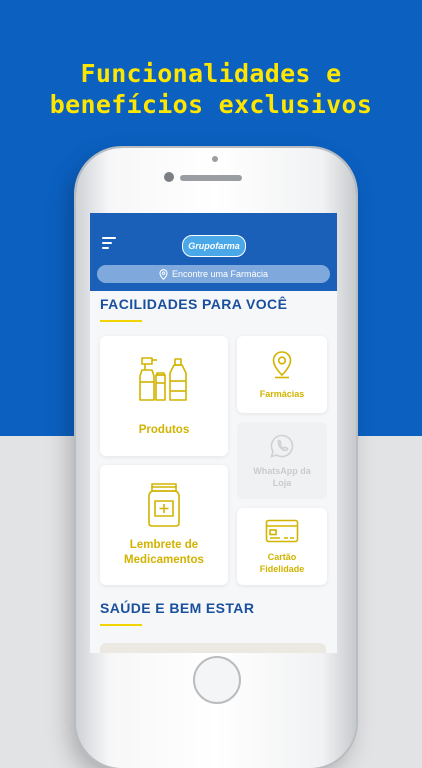 The height and width of the screenshot is (768, 422). What do you see at coordinates (164, 505) in the screenshot?
I see `medicine-jar-icon` at bounding box center [164, 505].